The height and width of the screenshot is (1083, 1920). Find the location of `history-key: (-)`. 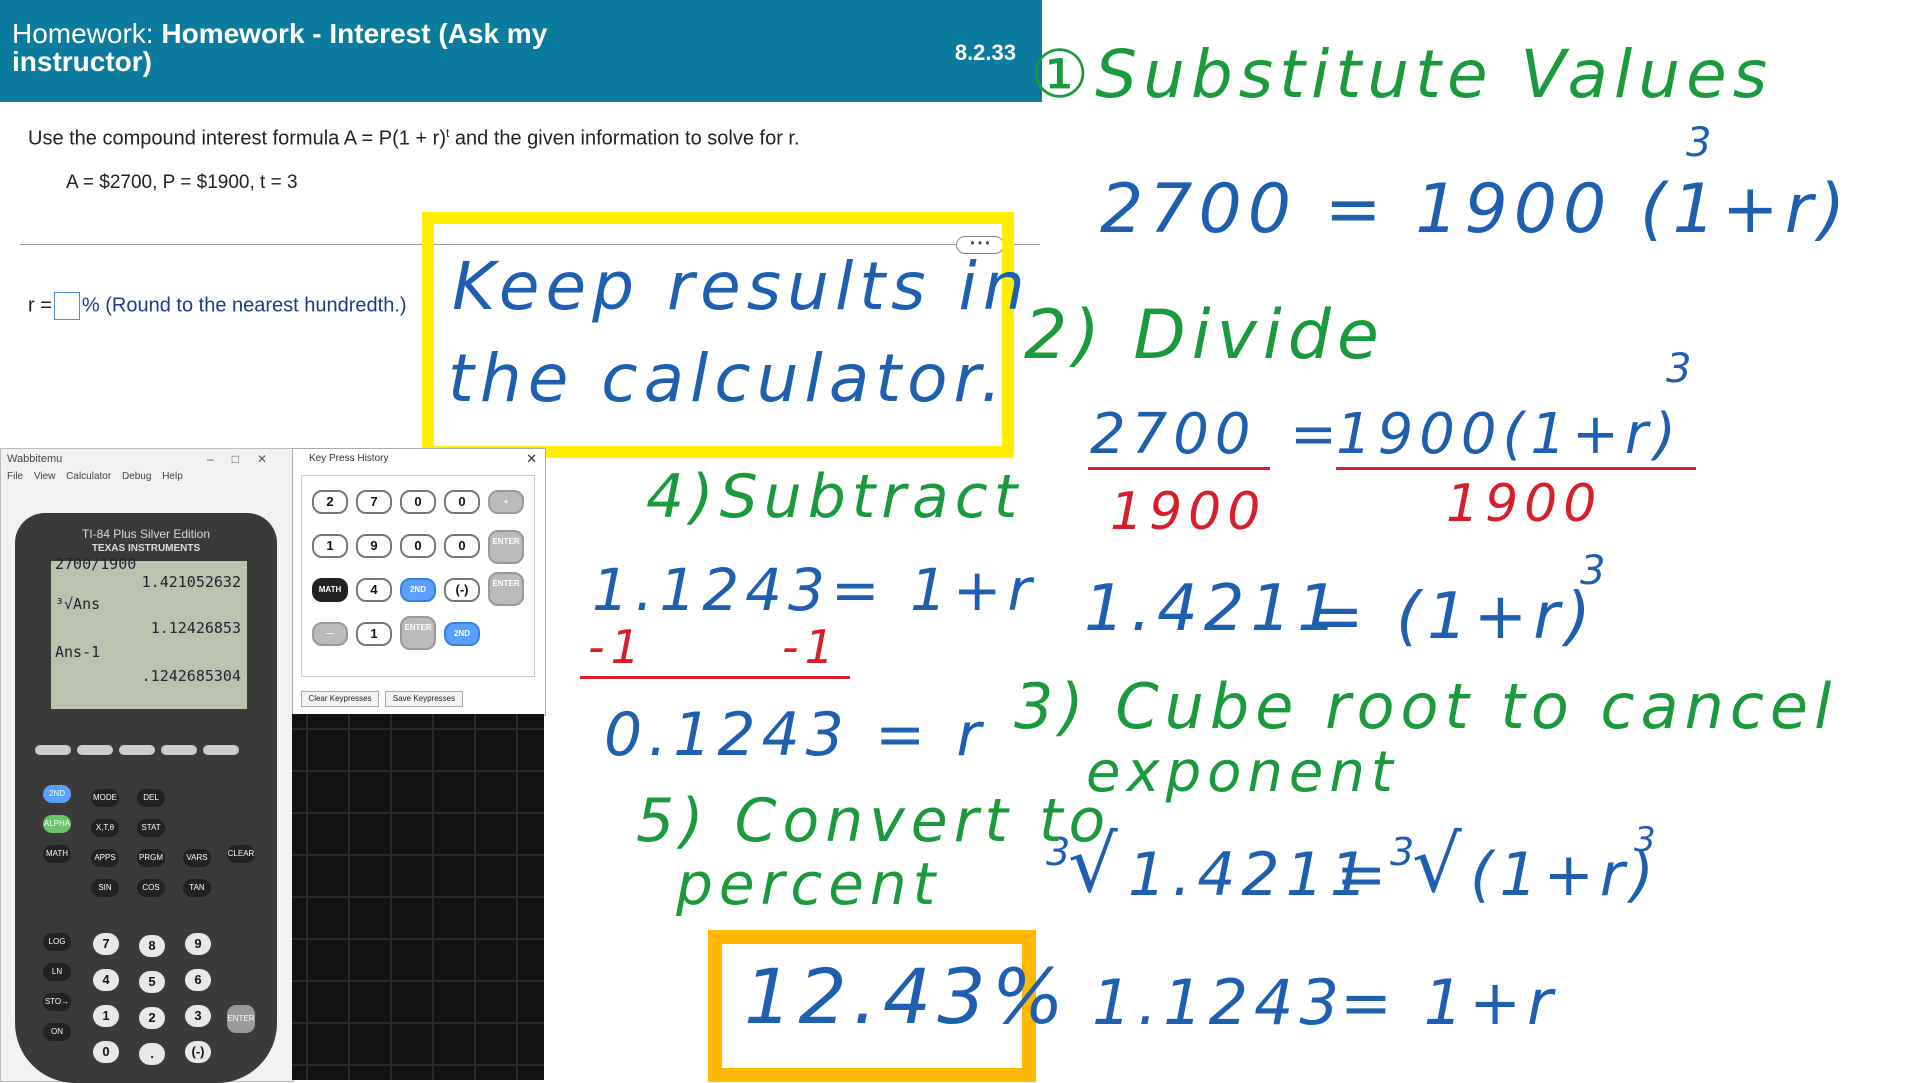

history-key: (-) is located at coordinates (462, 590).